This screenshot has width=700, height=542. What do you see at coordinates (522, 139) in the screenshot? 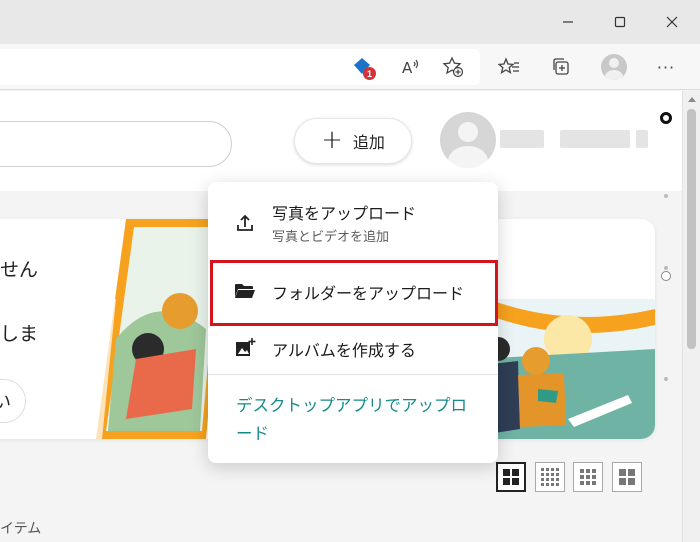
I see `user-name-redacted` at bounding box center [522, 139].